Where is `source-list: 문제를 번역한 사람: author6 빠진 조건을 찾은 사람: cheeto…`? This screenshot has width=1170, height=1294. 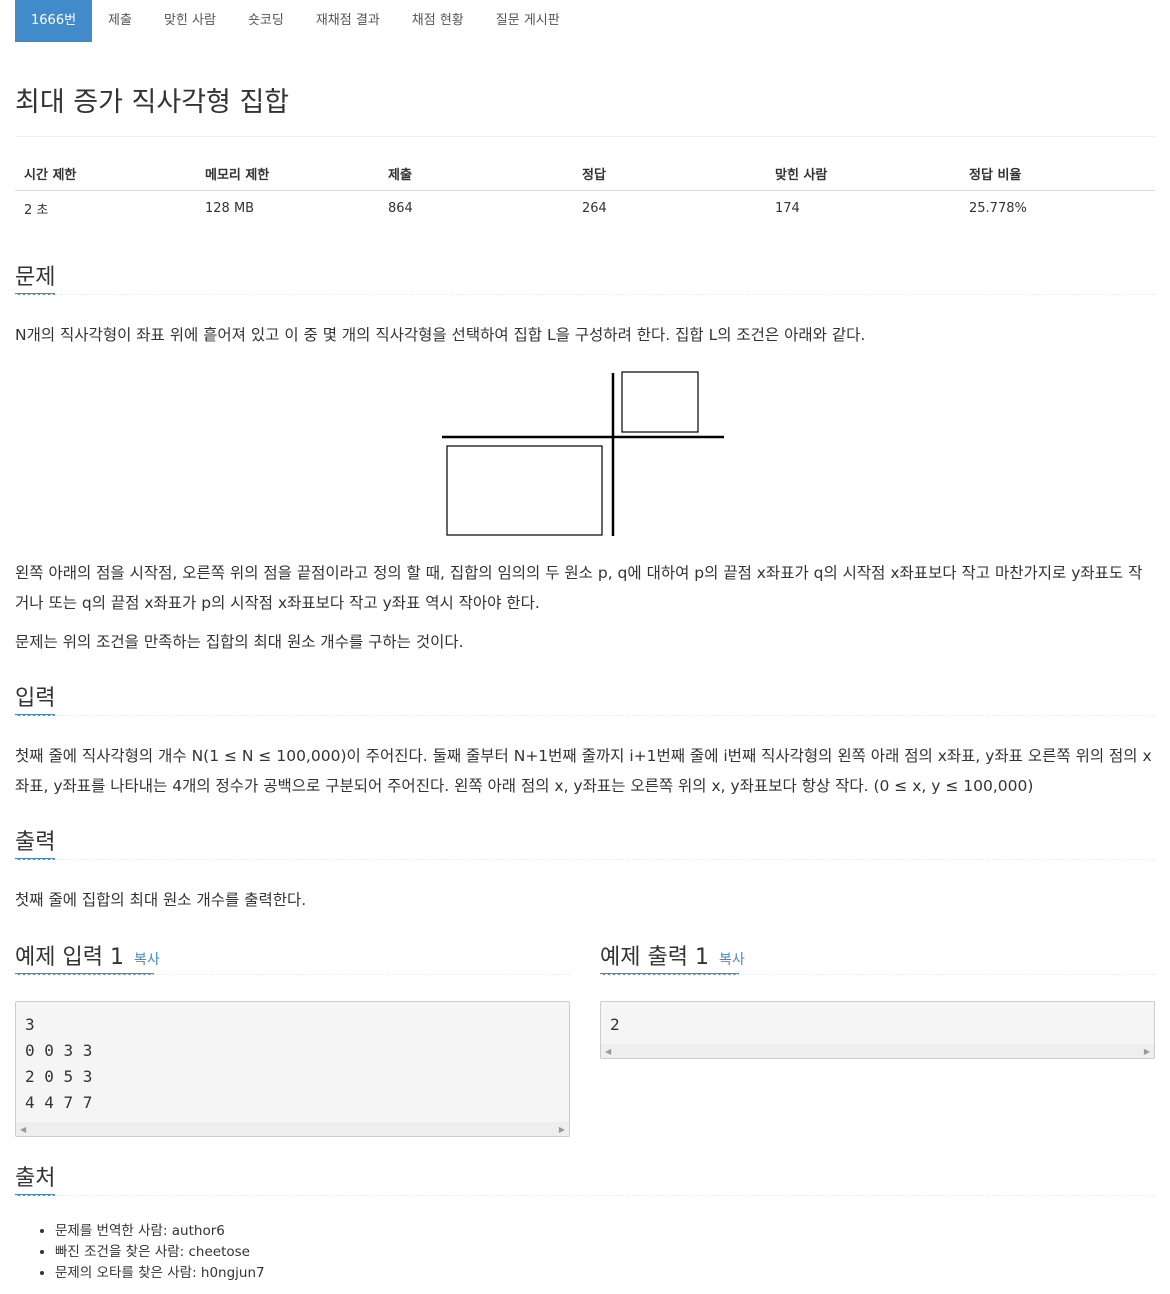 source-list: 문제를 번역한 사람: author6 빠진 조건을 찾은 사람: cheeto… is located at coordinates (160, 1252).